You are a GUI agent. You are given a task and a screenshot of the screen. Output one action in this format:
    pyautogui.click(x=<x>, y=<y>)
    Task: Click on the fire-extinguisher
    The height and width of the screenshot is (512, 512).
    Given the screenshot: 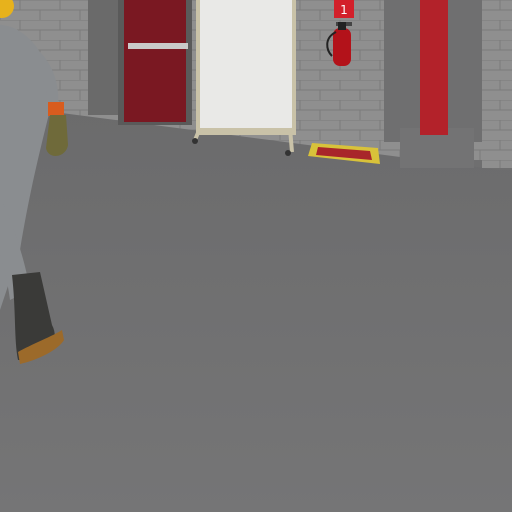 What is the action you would take?
    pyautogui.click(x=342, y=47)
    